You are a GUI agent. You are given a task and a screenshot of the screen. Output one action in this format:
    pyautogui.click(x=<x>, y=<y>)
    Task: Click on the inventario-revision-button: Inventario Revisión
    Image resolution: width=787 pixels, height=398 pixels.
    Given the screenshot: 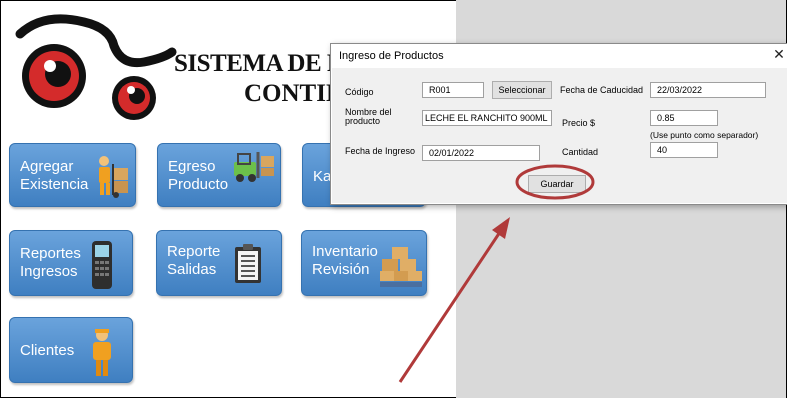 What is the action you would take?
    pyautogui.click(x=364, y=263)
    